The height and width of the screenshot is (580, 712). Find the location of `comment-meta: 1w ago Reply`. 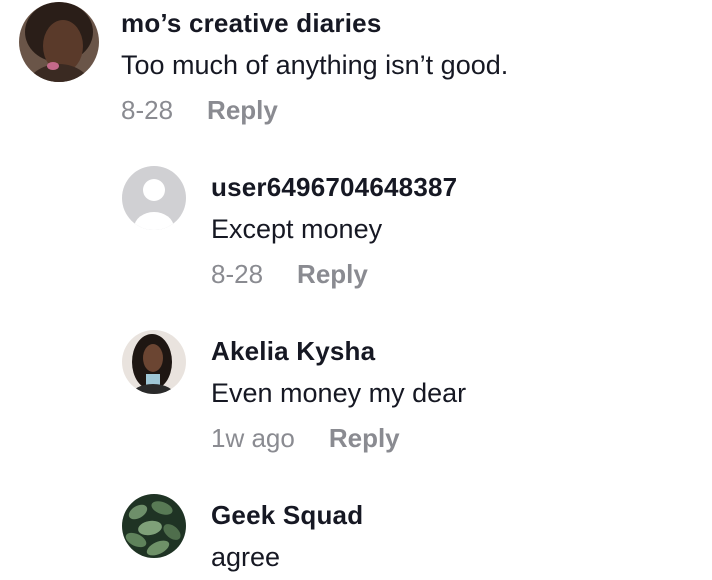

comment-meta: 1w ago Reply is located at coordinates (305, 438).